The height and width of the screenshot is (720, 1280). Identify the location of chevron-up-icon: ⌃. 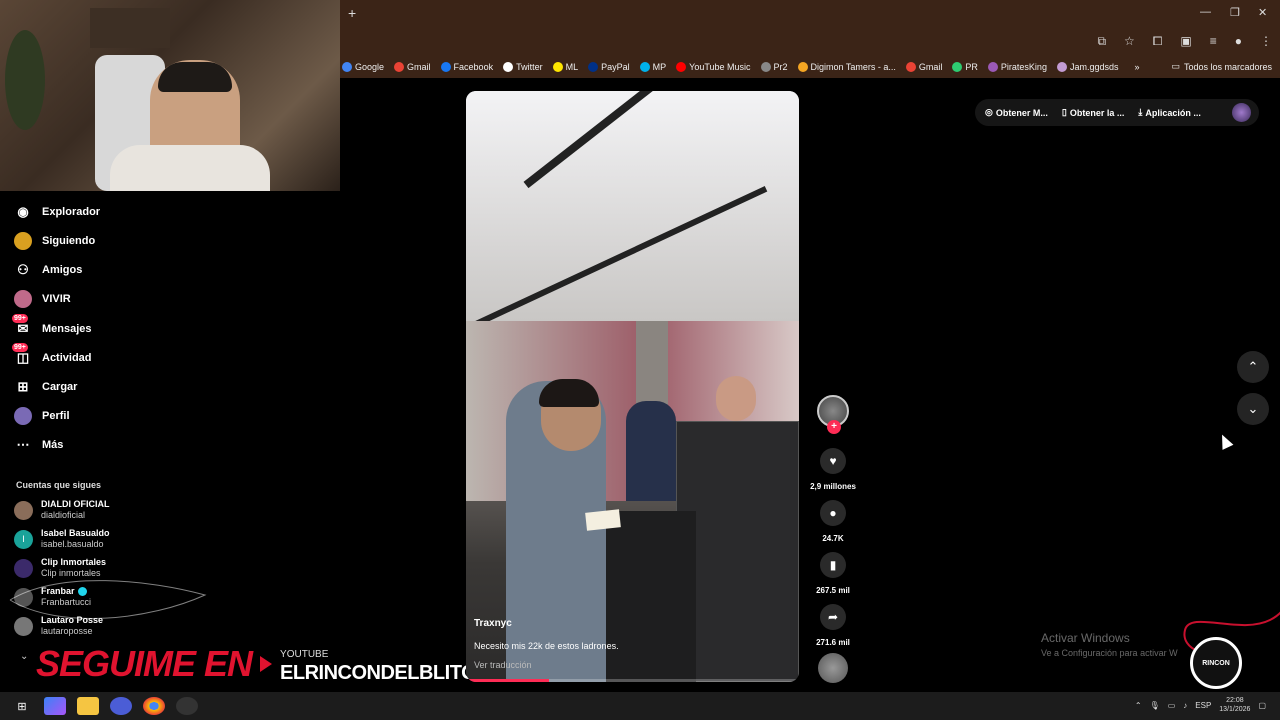
(1253, 366).